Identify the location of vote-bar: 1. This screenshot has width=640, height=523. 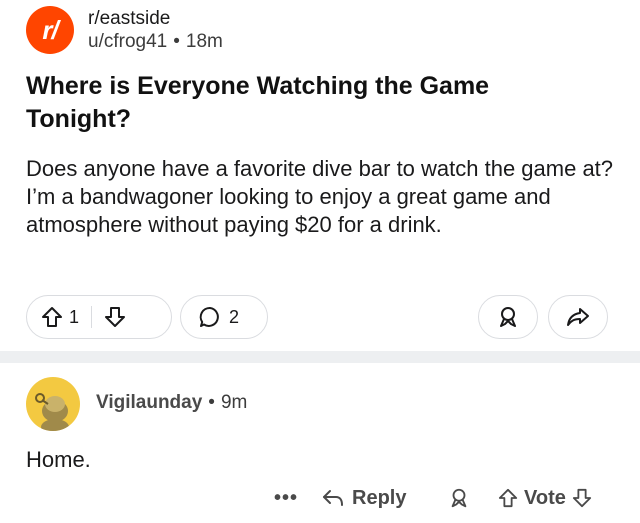
(99, 317).